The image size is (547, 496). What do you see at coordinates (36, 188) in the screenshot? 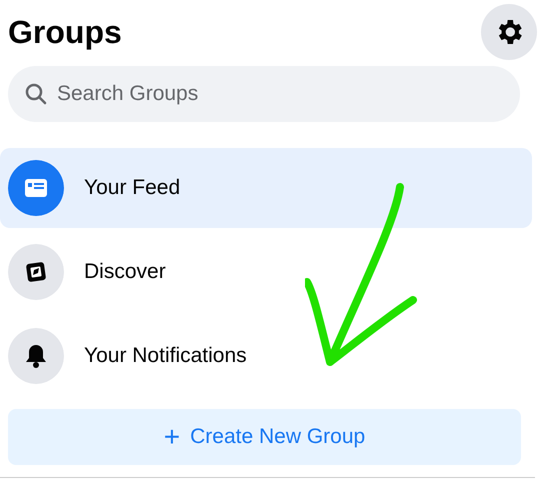
I see `feed-icon` at bounding box center [36, 188].